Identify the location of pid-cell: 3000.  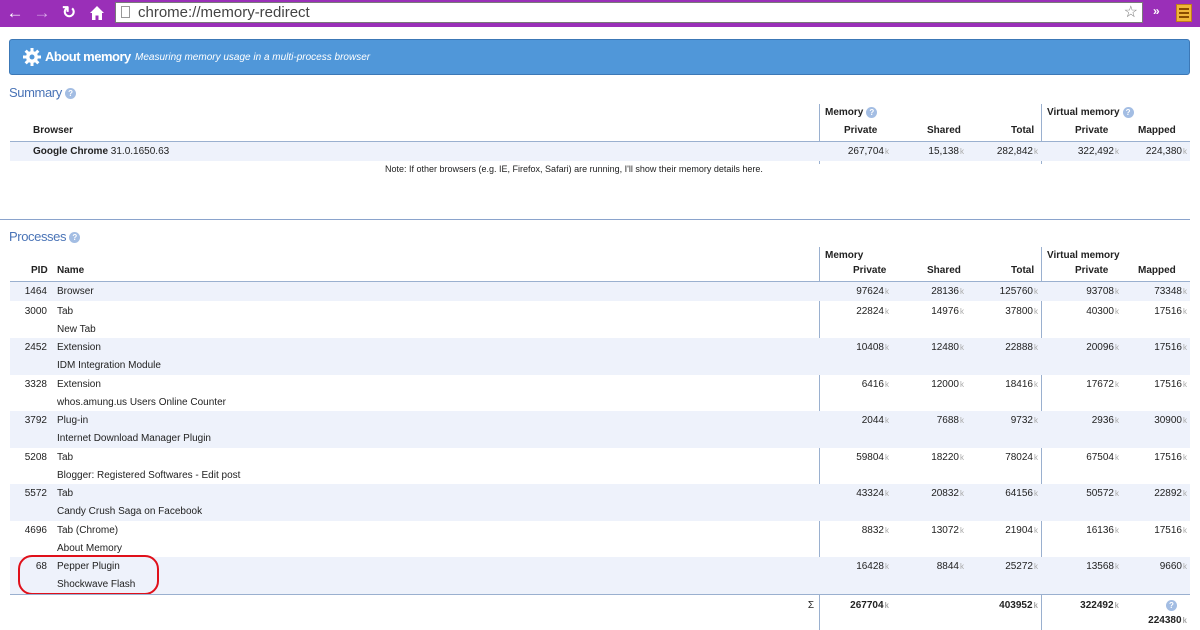
(35, 311).